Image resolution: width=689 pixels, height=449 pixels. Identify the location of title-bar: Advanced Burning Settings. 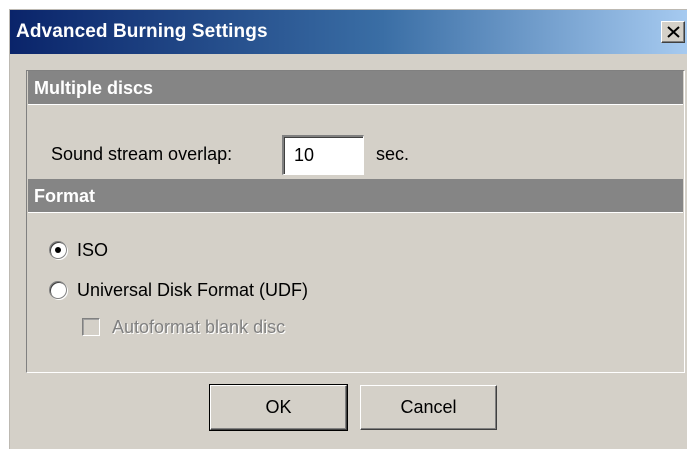
(348, 32).